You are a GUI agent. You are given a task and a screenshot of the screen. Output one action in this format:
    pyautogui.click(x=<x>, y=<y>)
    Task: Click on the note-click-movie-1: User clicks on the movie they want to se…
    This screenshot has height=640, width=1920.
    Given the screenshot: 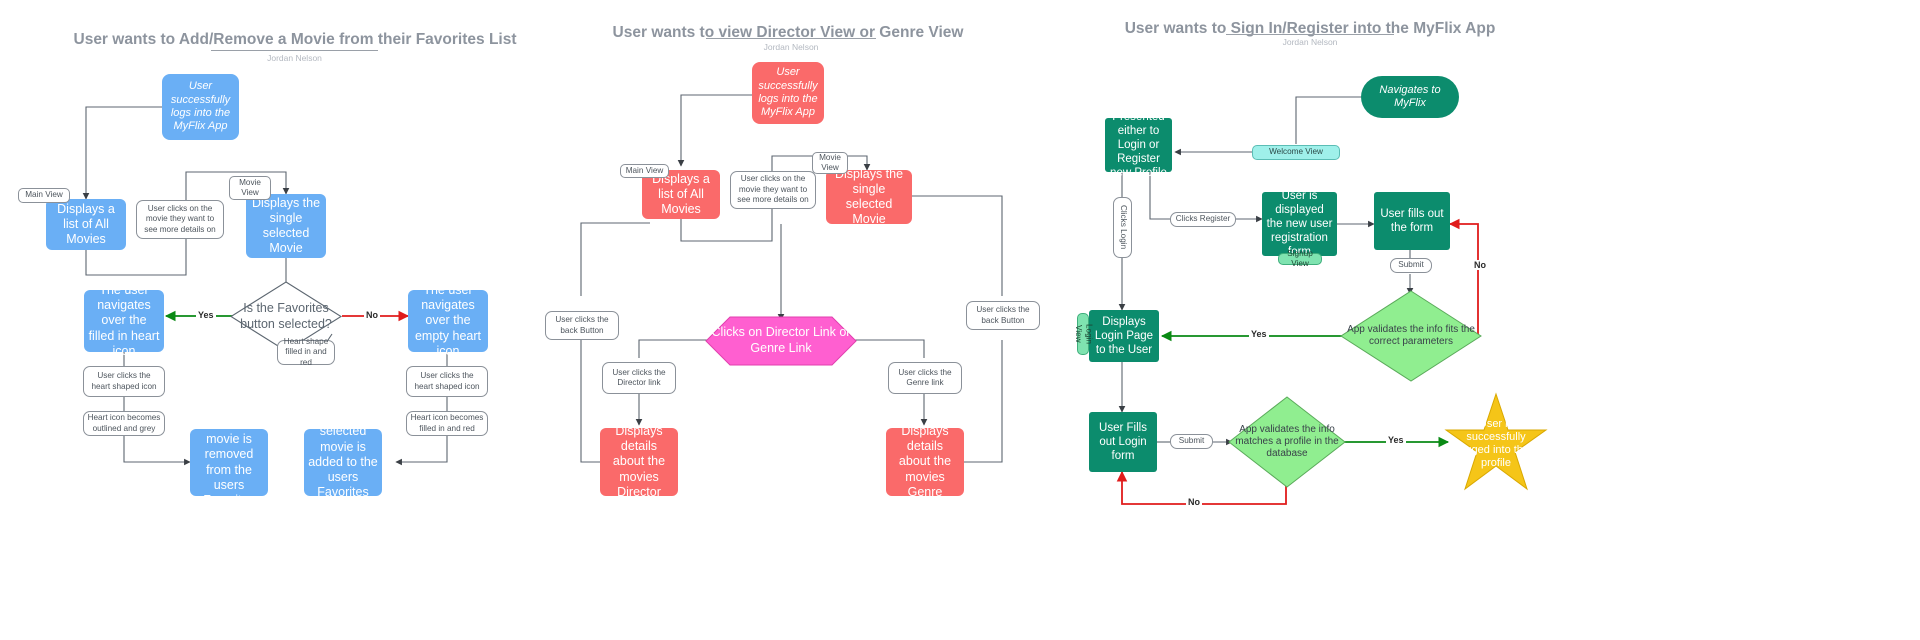 What is the action you would take?
    pyautogui.click(x=180, y=219)
    